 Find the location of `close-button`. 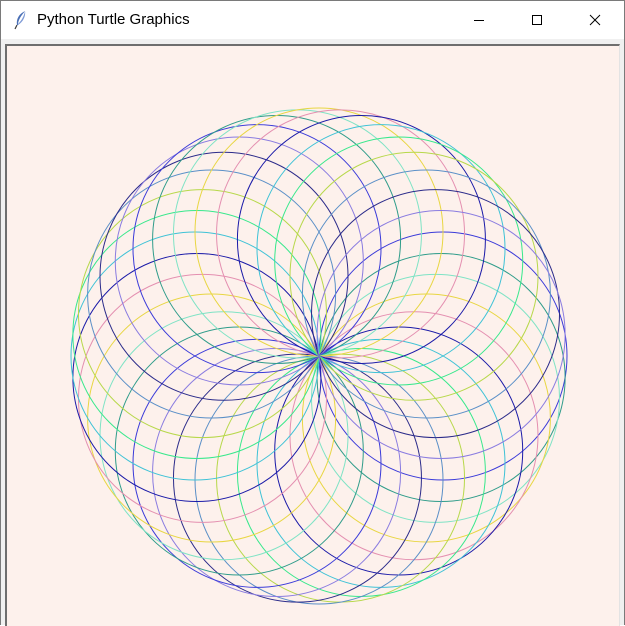

close-button is located at coordinates (595, 20).